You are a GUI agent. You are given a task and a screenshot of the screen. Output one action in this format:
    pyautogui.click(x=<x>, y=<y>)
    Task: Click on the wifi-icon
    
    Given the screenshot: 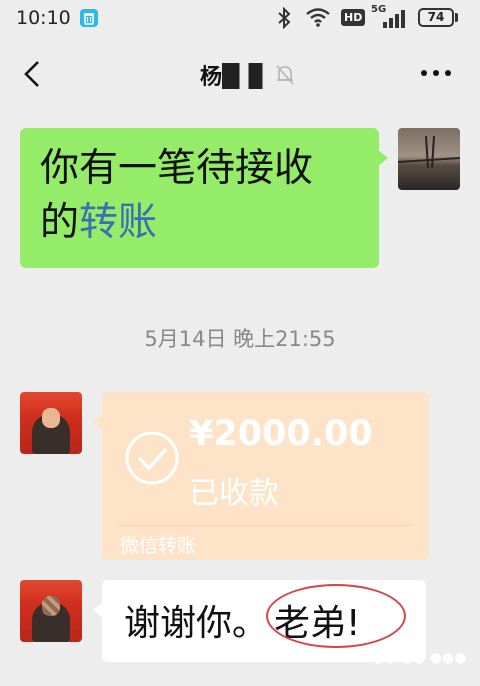 What is the action you would take?
    pyautogui.click(x=318, y=17)
    